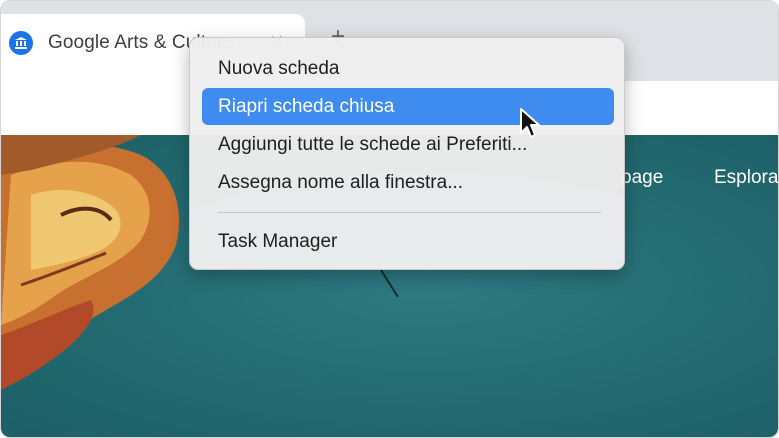  I want to click on pointer-cursor-icon, so click(530, 123).